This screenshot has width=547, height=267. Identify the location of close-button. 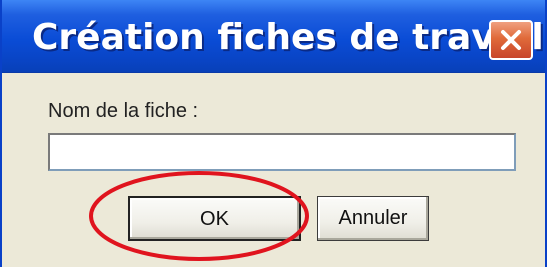
(511, 40).